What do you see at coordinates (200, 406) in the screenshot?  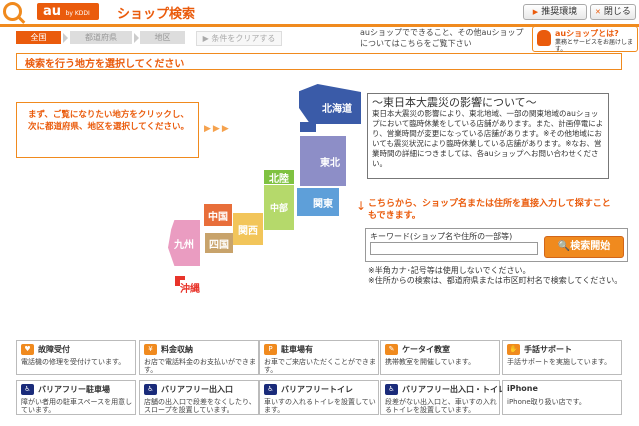 I see `service-desc: 店舗の出入口で段差をなくしたり、スロープを設置しています。` at bounding box center [200, 406].